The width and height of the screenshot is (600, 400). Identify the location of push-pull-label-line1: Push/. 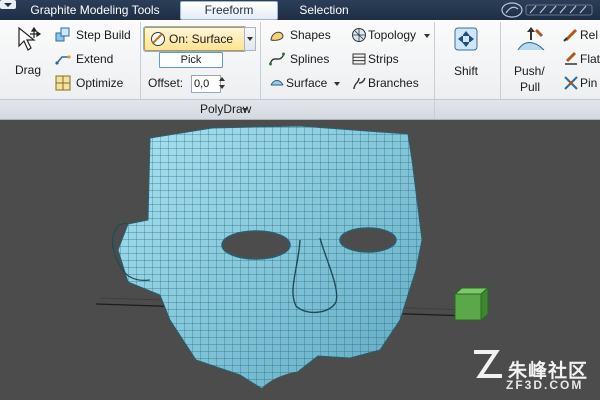
(529, 71).